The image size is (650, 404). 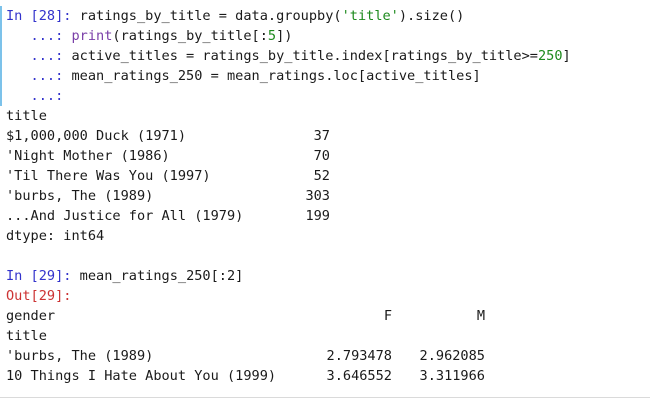 What do you see at coordinates (39, 296) in the screenshot?
I see `out-prompt-29: Out[29]:` at bounding box center [39, 296].